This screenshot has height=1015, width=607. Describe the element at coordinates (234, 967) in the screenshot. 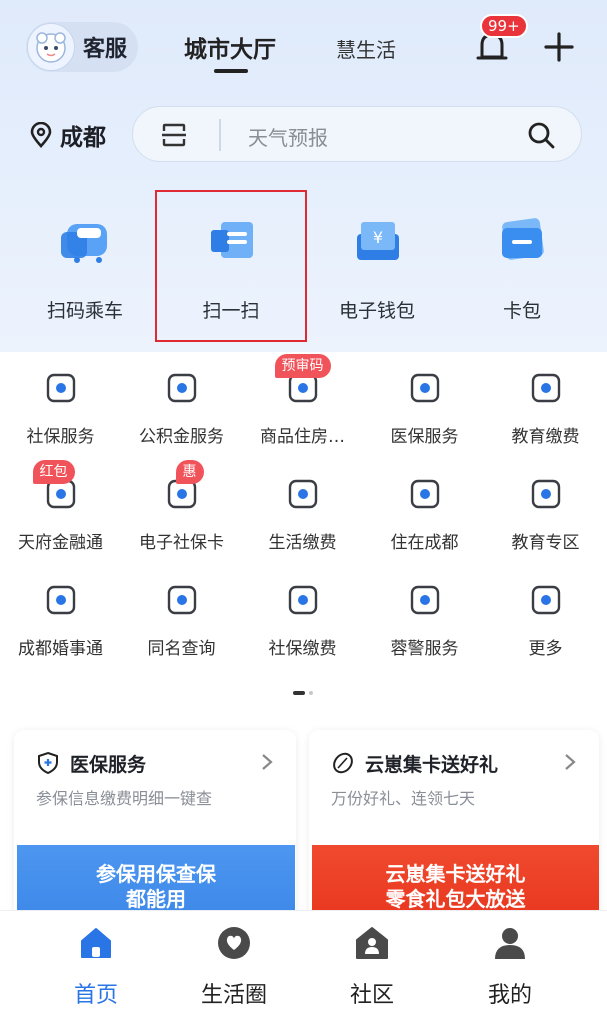

I see `nav-life-circle: 生活圈` at that location.